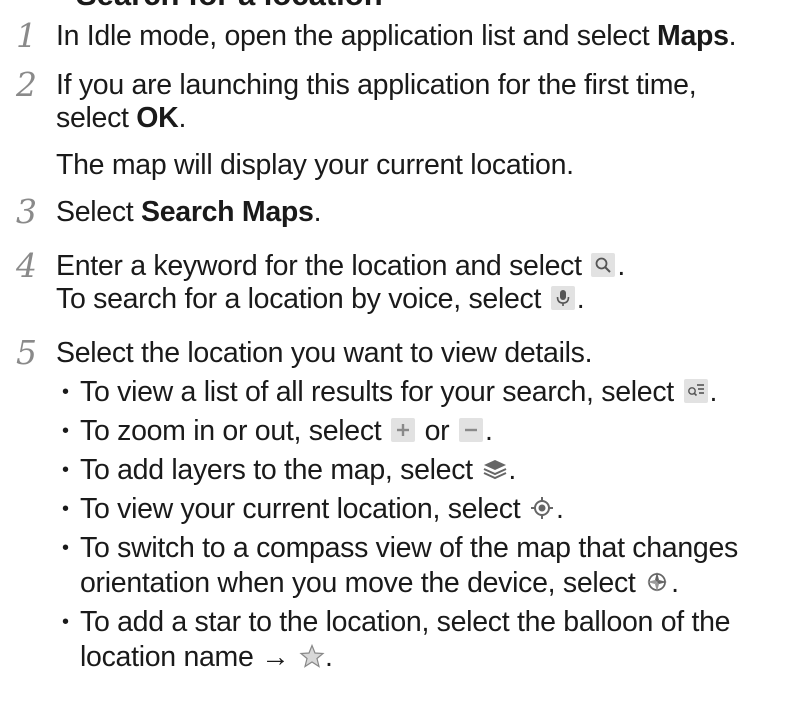  Describe the element at coordinates (312, 656) in the screenshot. I see `star-icon` at that location.